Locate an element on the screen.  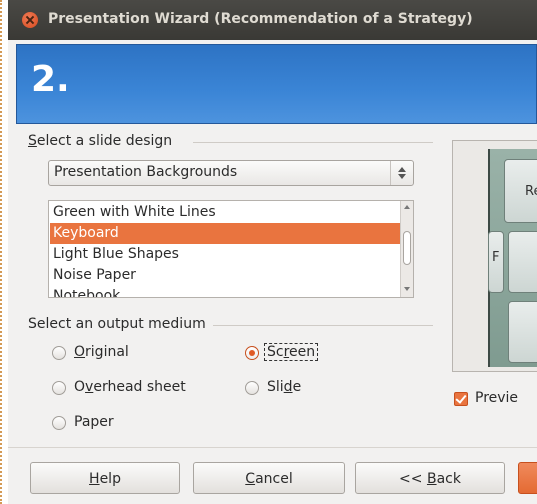
radio-label: Original is located at coordinates (101, 352).